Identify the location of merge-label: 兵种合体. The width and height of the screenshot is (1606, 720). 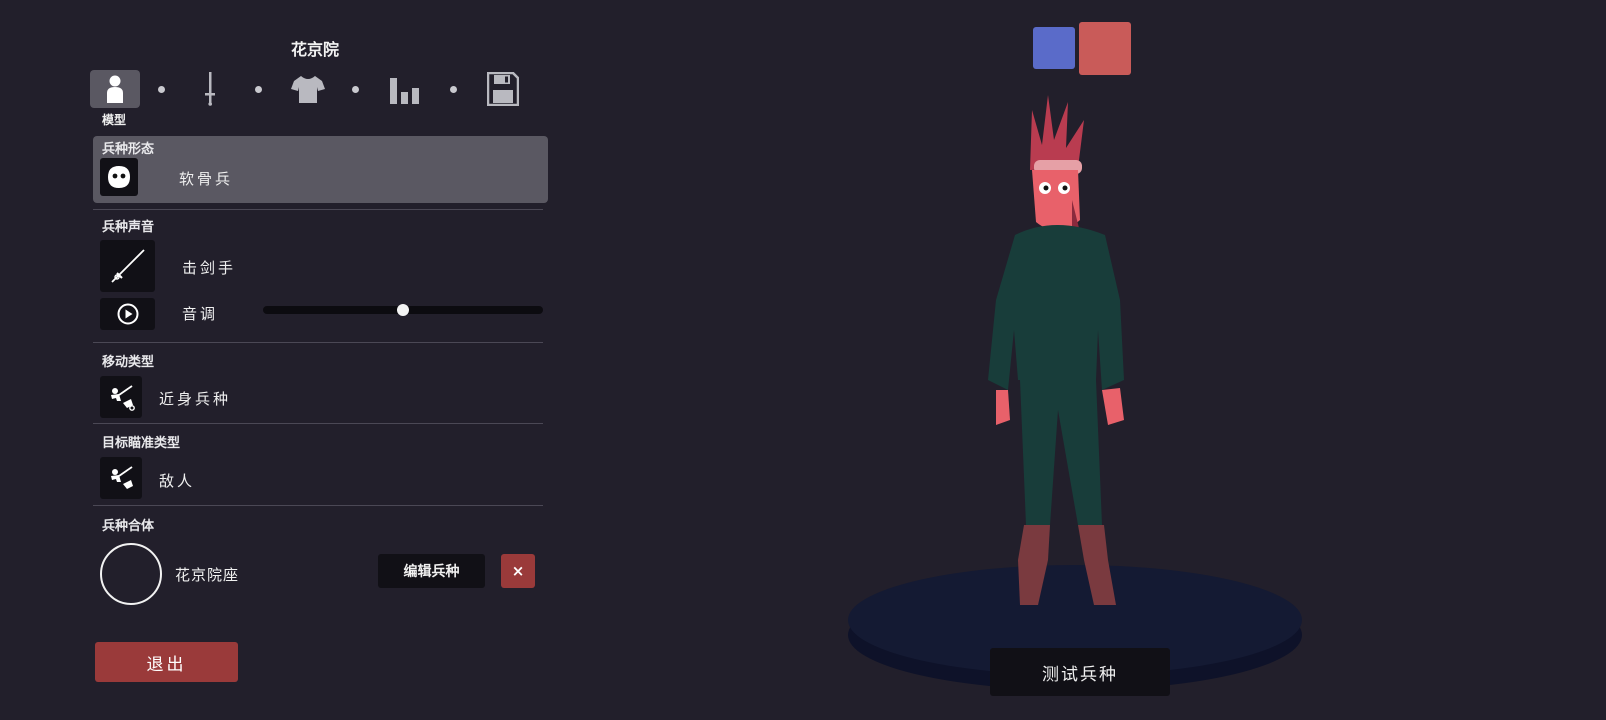
(128, 526).